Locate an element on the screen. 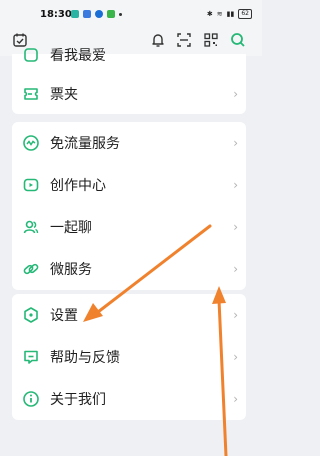 This screenshot has height=456, width=320. bluetooth-icon: ✱ is located at coordinates (209, 14).